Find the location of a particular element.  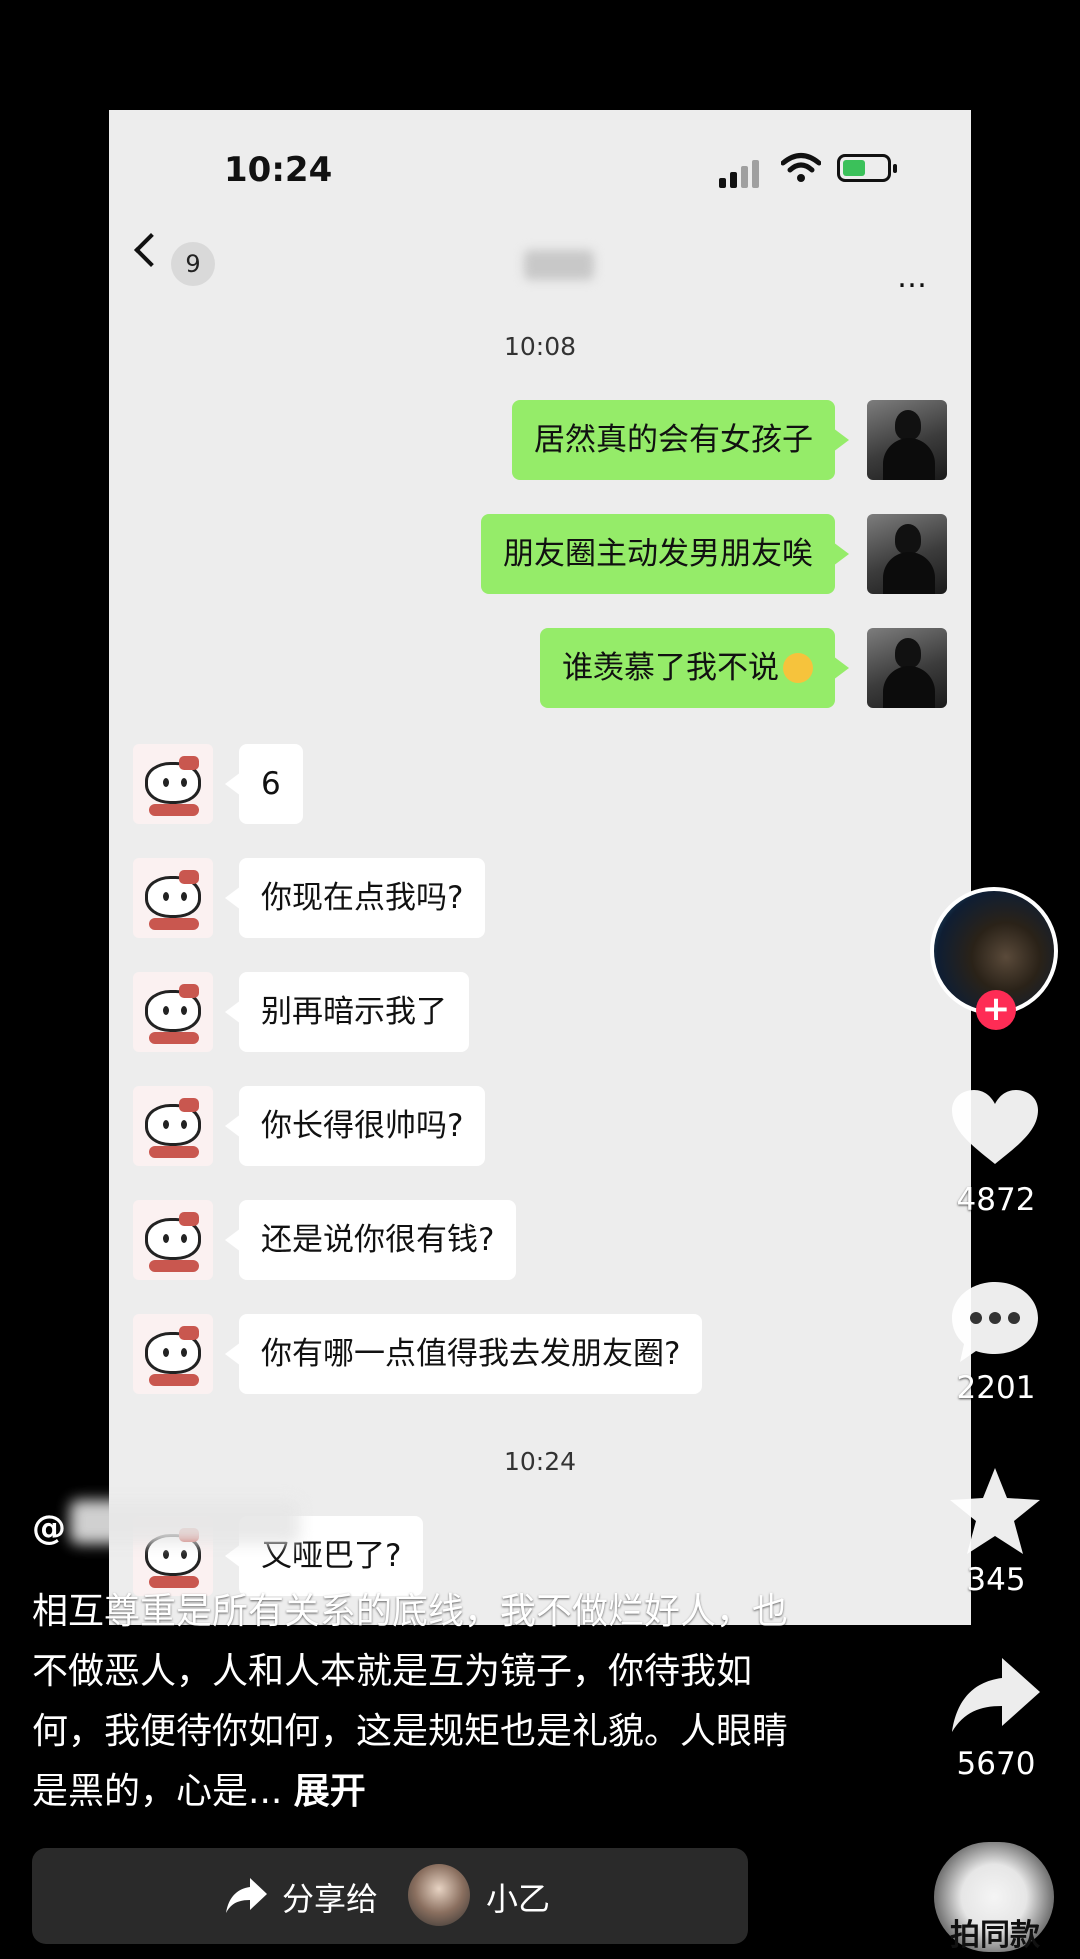

message-sent: 居然真的会有女孩子 is located at coordinates (680, 440).